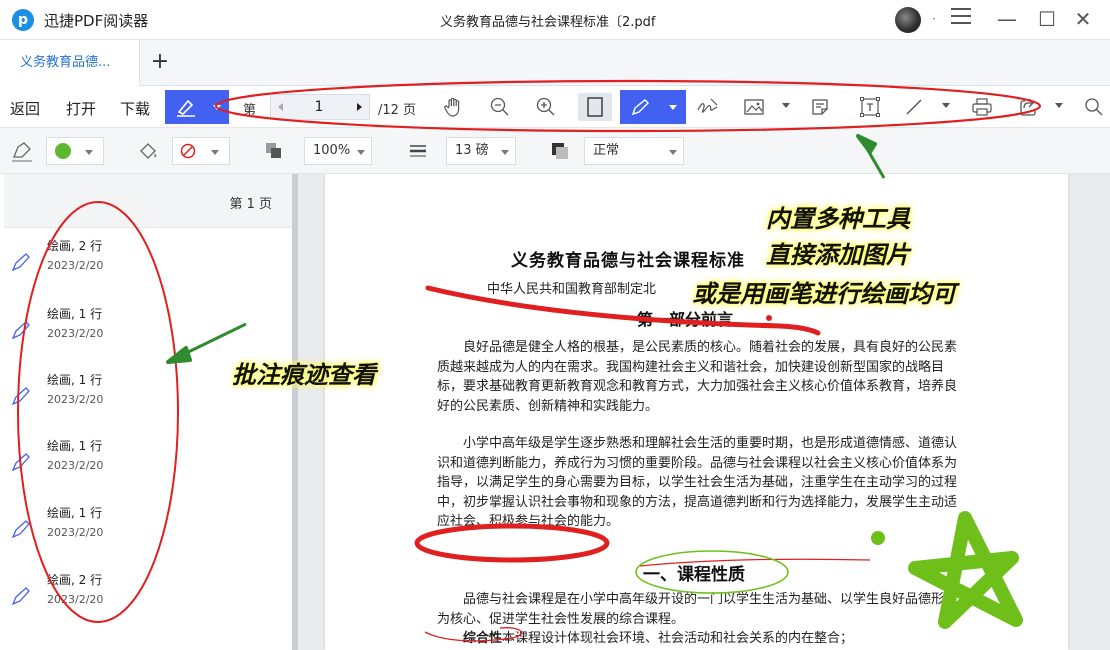 The height and width of the screenshot is (650, 1110). I want to click on search-icon, so click(1094, 107).